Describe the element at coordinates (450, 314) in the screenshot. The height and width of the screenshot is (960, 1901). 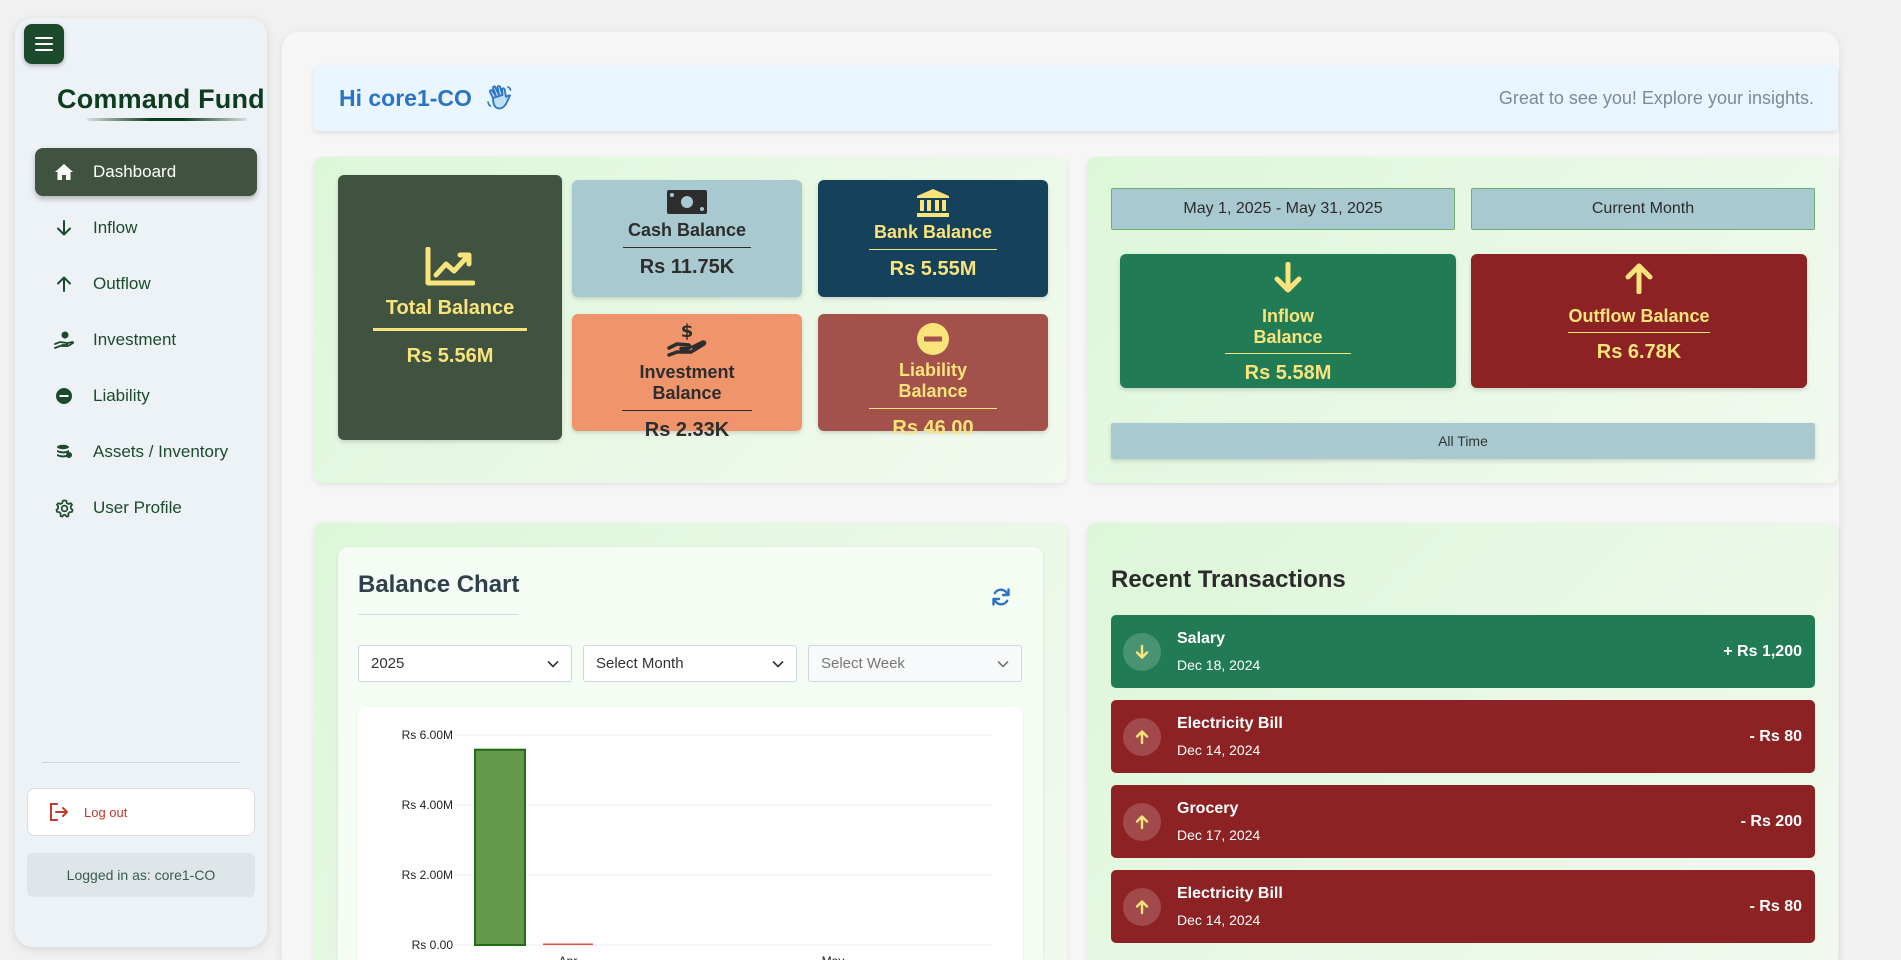
I see `total-balance-title: Total Balance` at that location.